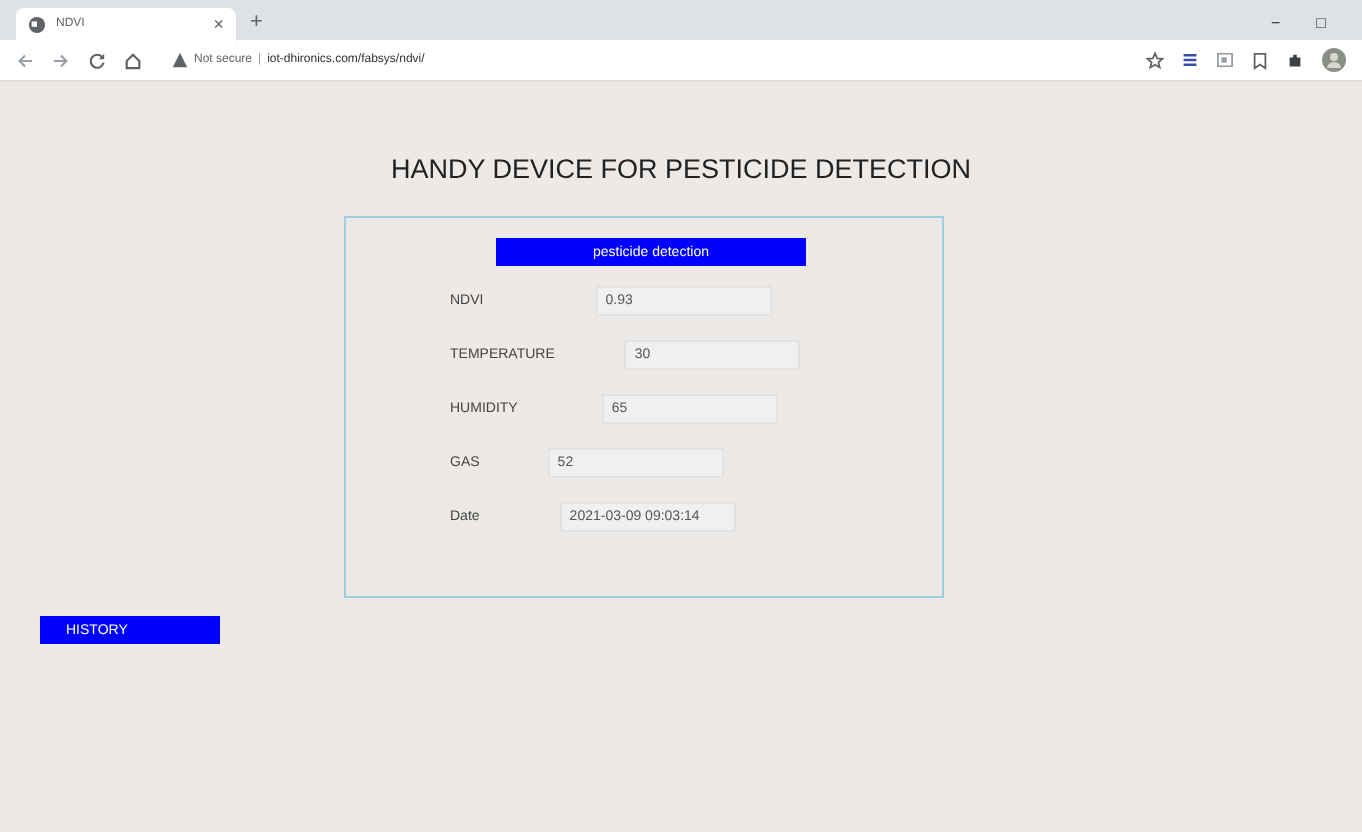  I want to click on forward-icon, so click(61, 60).